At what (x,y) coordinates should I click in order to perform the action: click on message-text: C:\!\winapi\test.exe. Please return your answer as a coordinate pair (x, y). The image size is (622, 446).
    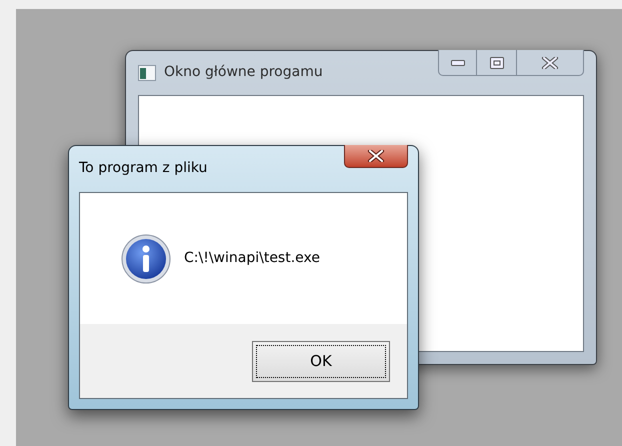
    Looking at the image, I should click on (252, 258).